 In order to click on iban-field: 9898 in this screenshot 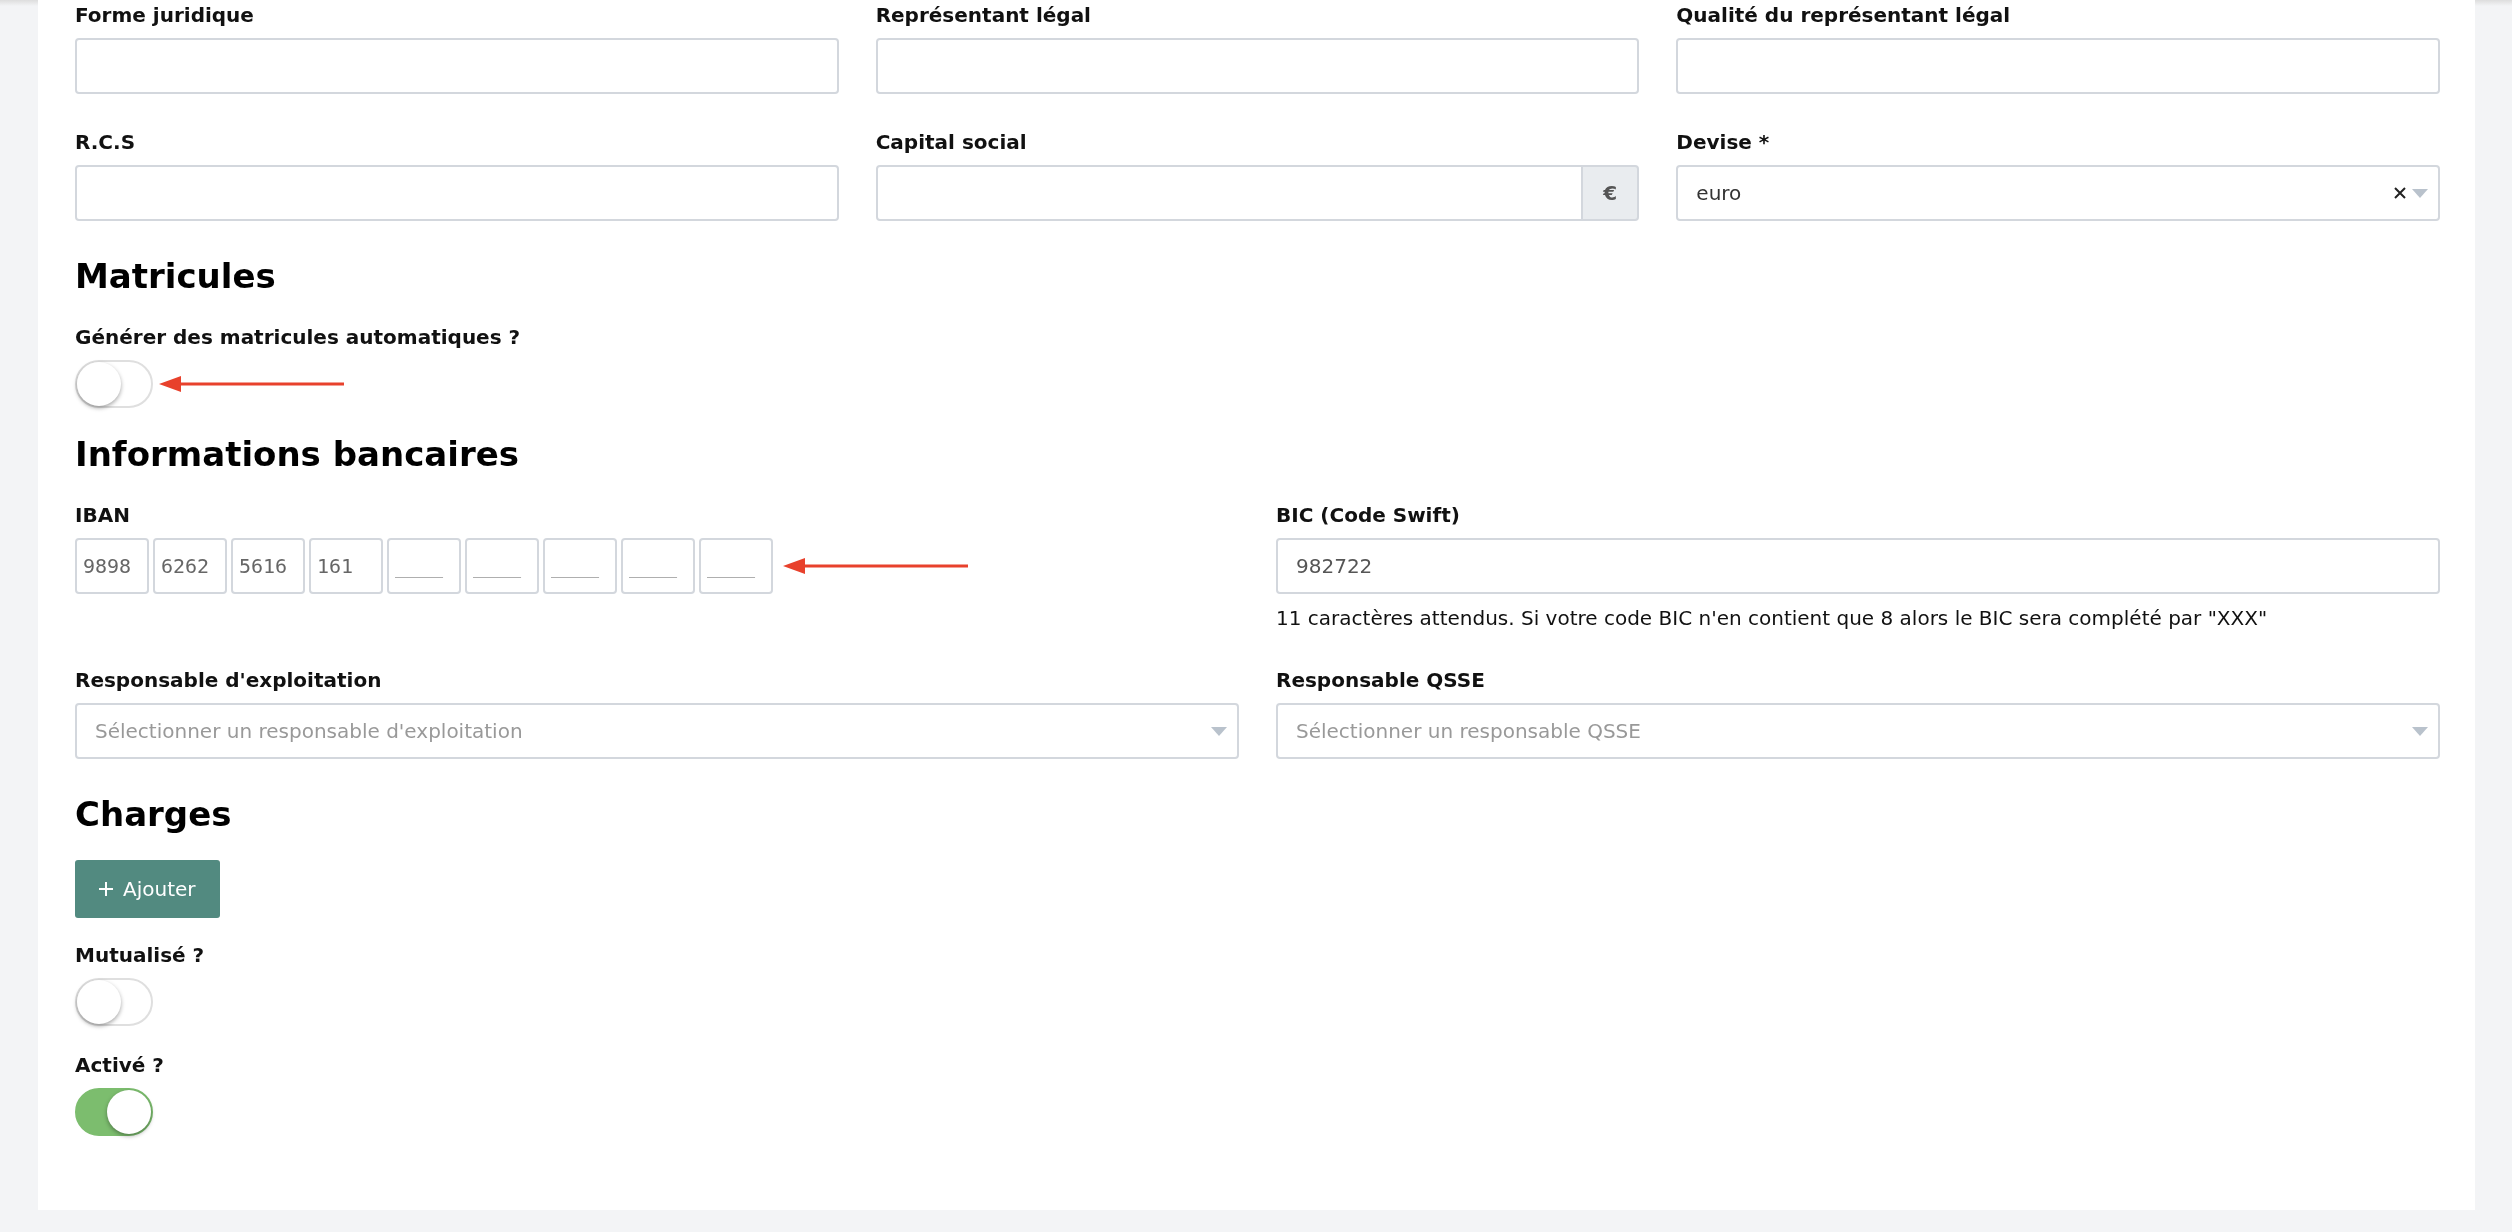, I will do `click(112, 566)`.